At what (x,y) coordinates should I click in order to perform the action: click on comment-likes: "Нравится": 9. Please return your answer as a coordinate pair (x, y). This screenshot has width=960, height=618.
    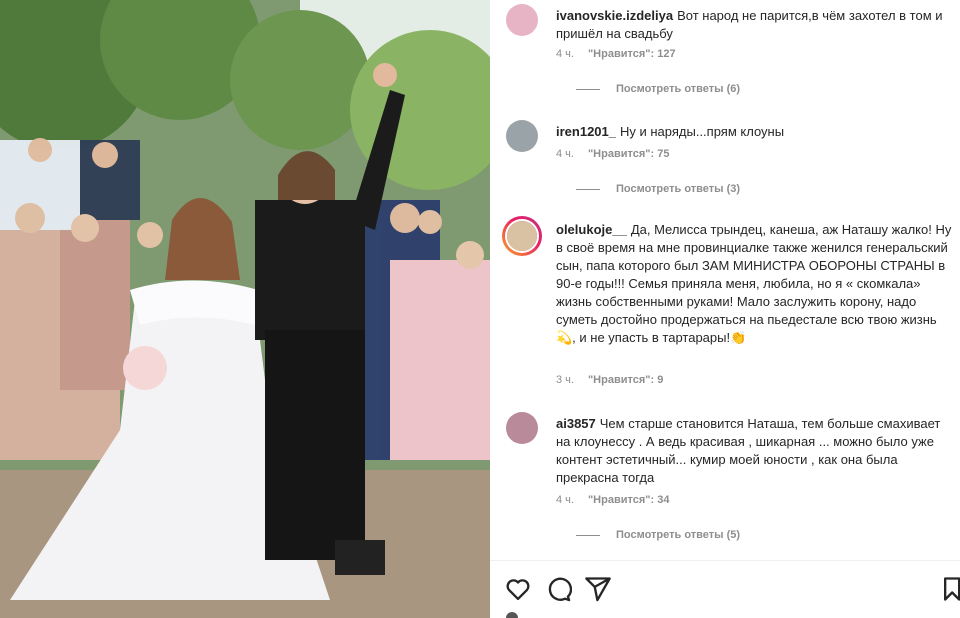
    Looking at the image, I should click on (625, 380).